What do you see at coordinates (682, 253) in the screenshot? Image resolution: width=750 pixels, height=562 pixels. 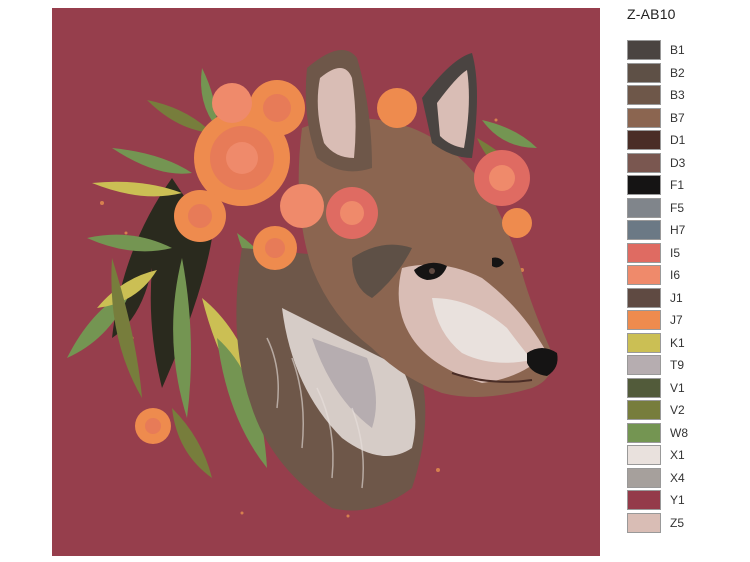 I see `palette-row-i5: I5` at bounding box center [682, 253].